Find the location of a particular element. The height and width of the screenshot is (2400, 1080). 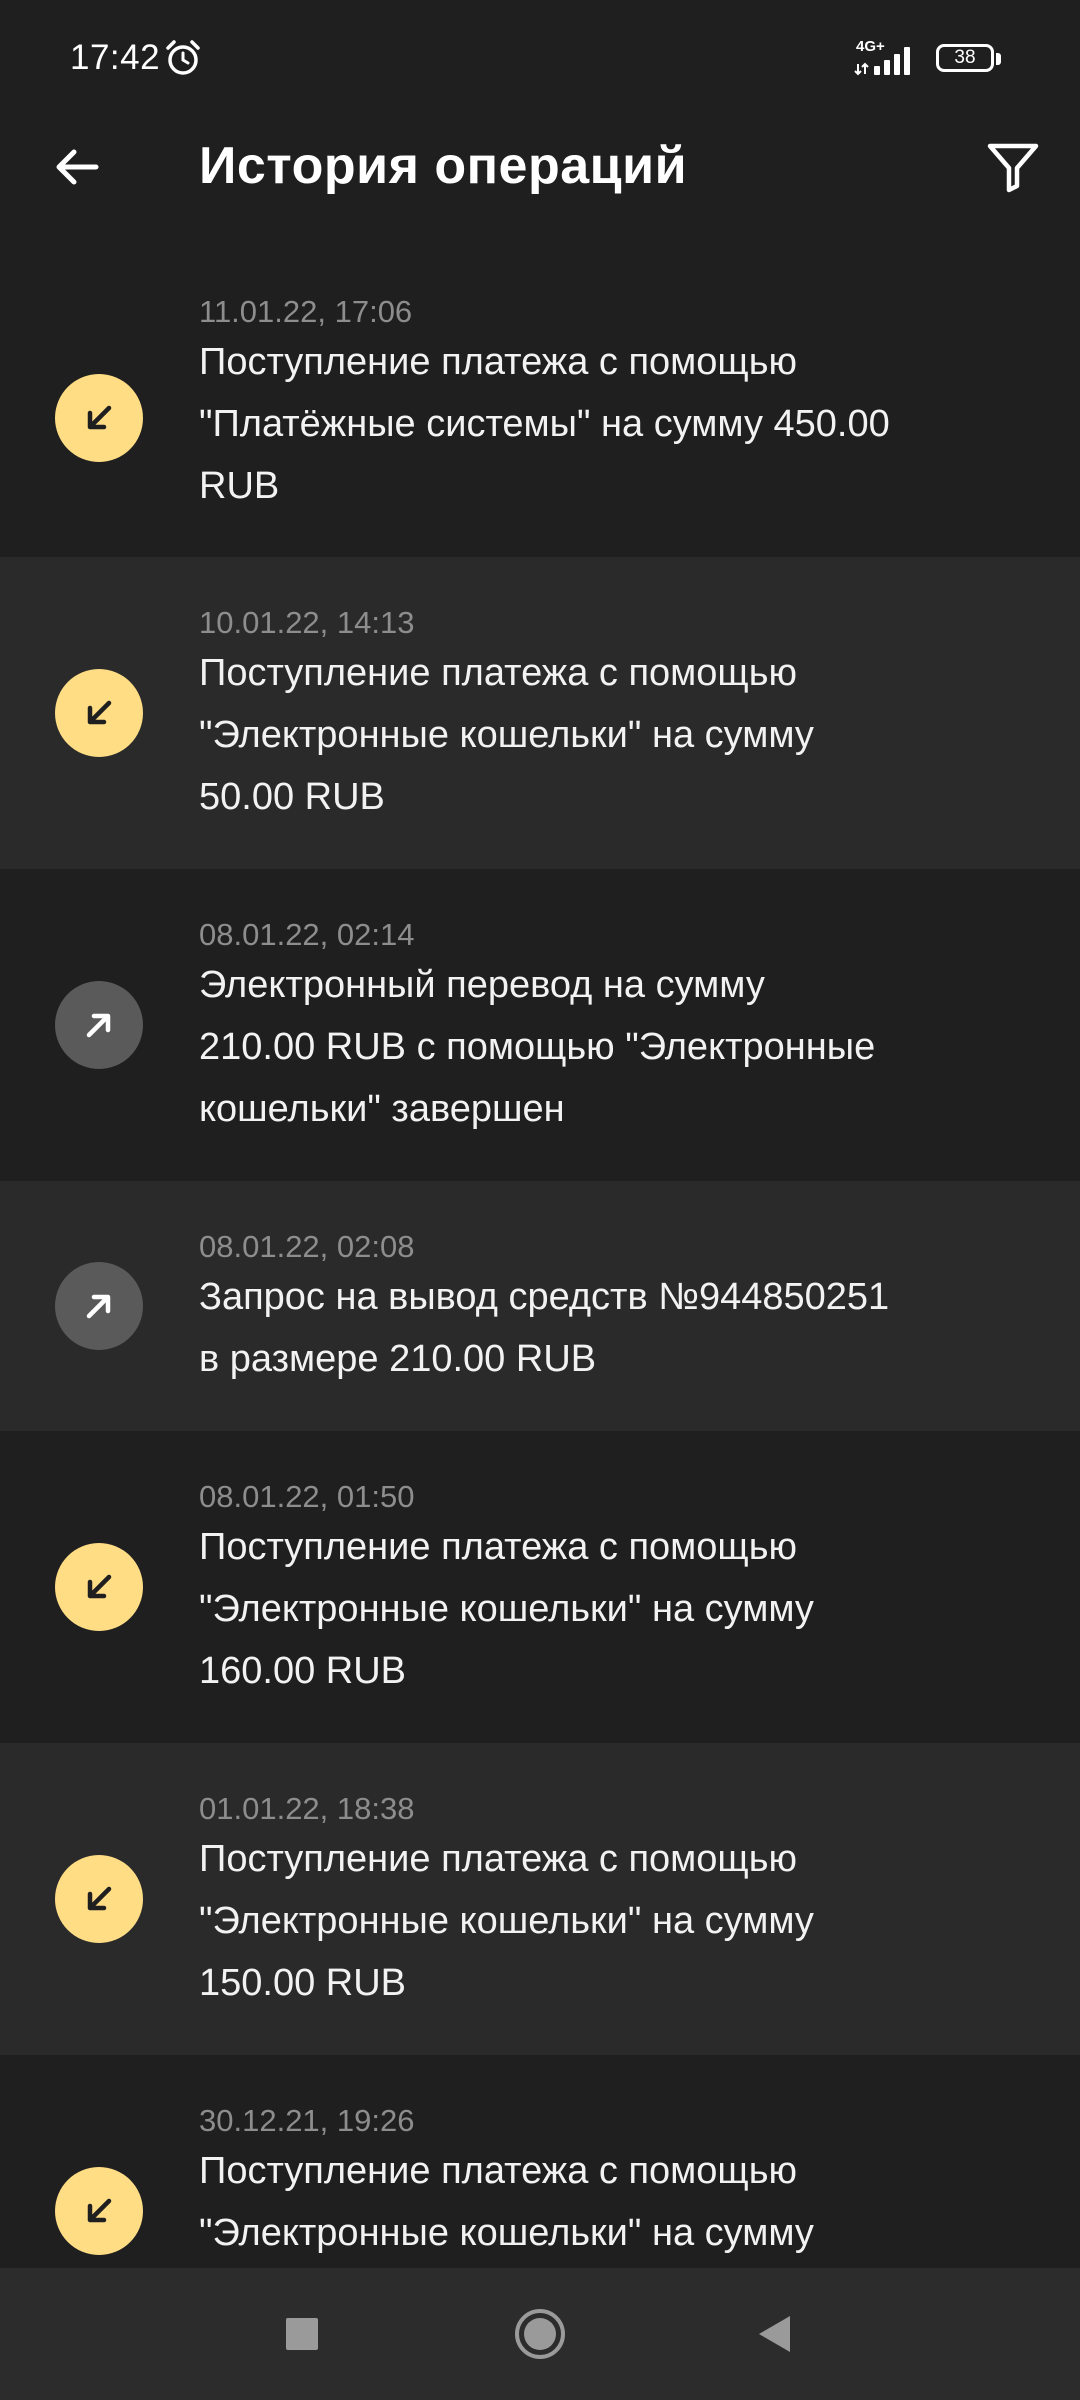

battery-icon: 38 is located at coordinates (965, 58).